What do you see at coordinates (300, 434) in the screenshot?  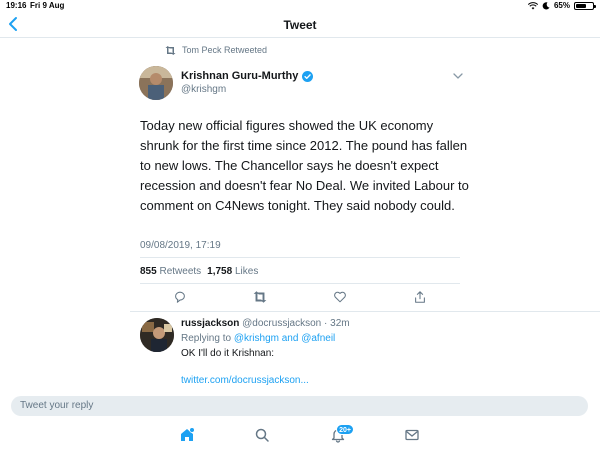 I see `tab-bar` at bounding box center [300, 434].